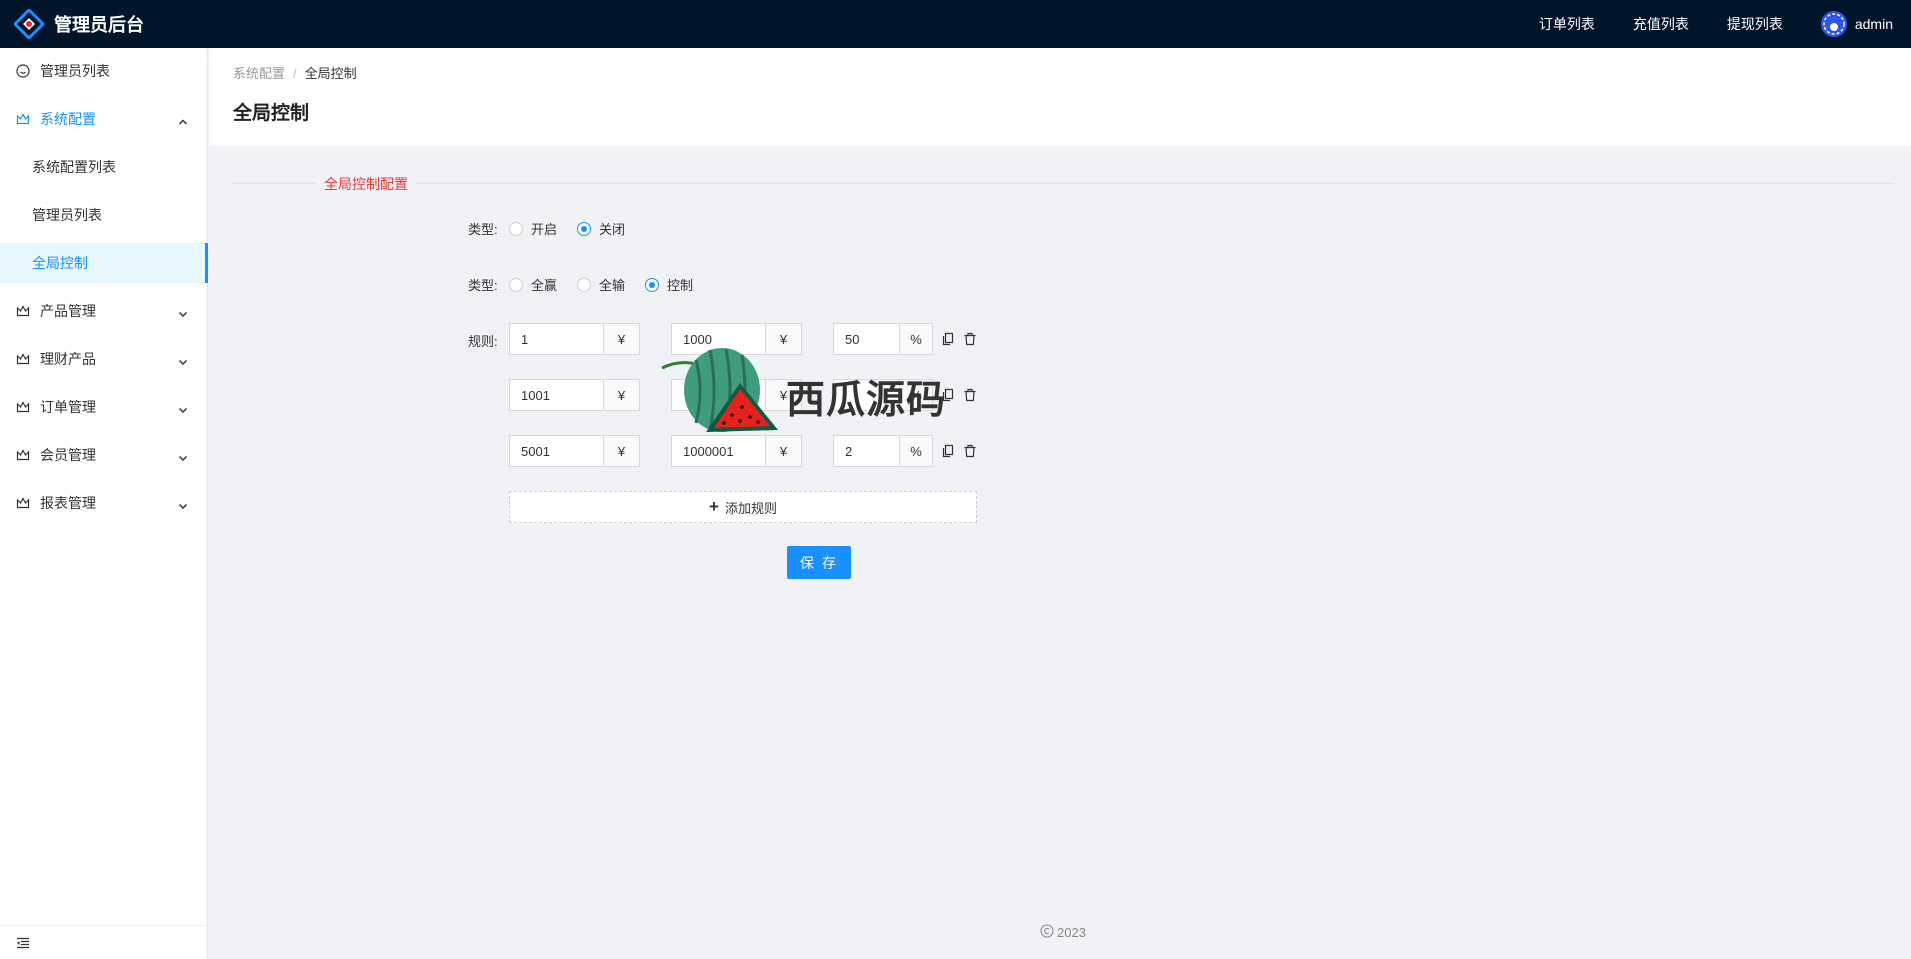 The image size is (1911, 959). What do you see at coordinates (104, 215) in the screenshot?
I see `sidebar-item-admin-list-sub: 管理员列表` at bounding box center [104, 215].